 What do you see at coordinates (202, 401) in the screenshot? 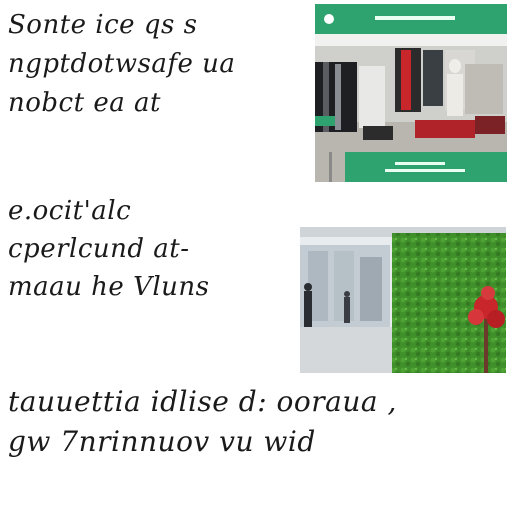
I see `text-line: tauuettia idlise d: ooraua ,` at bounding box center [202, 401].